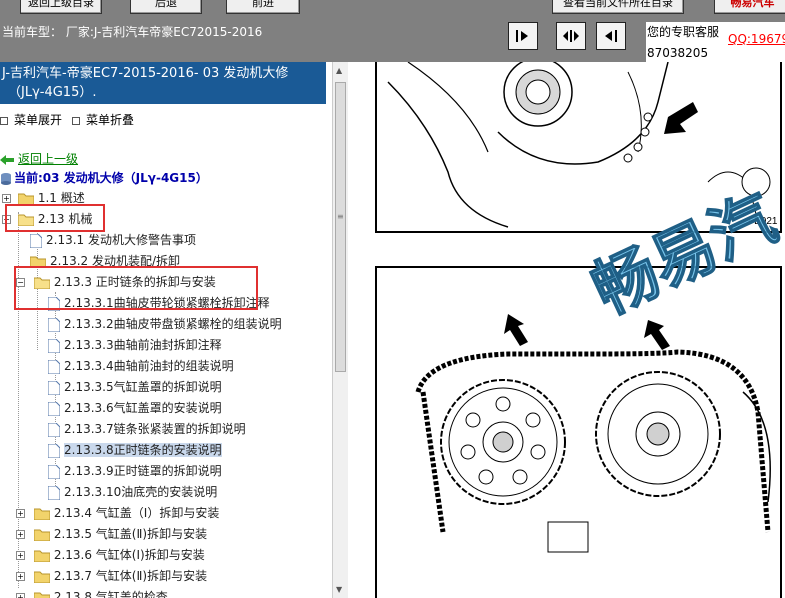 Image resolution: width=785 pixels, height=598 pixels. I want to click on tree-item: 2.13.3.9正时链罩的拆卸说明, so click(135, 471).